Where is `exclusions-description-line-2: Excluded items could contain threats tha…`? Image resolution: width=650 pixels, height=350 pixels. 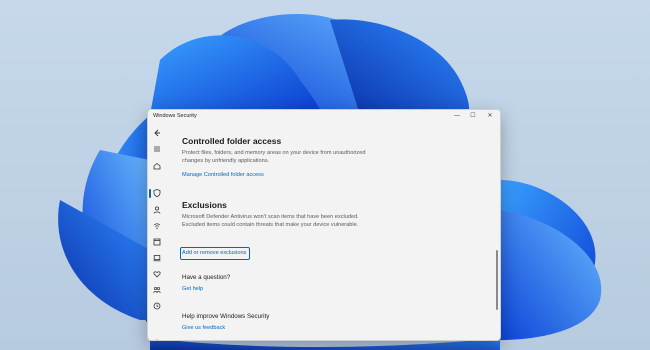 exclusions-description-line-2: Excluded items could contain threats tha… is located at coordinates (270, 225).